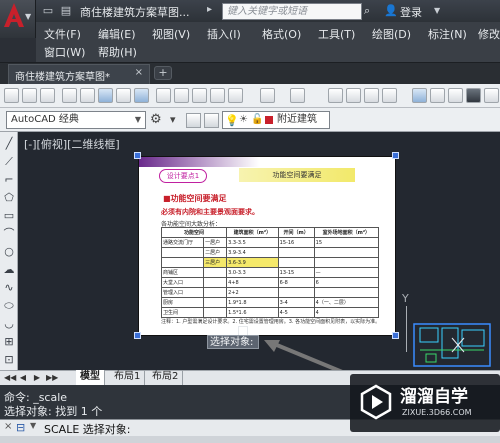 Image resolution: width=500 pixels, height=443 pixels. I want to click on workspace-select: AutoCAD 经典 ▼, so click(76, 120).